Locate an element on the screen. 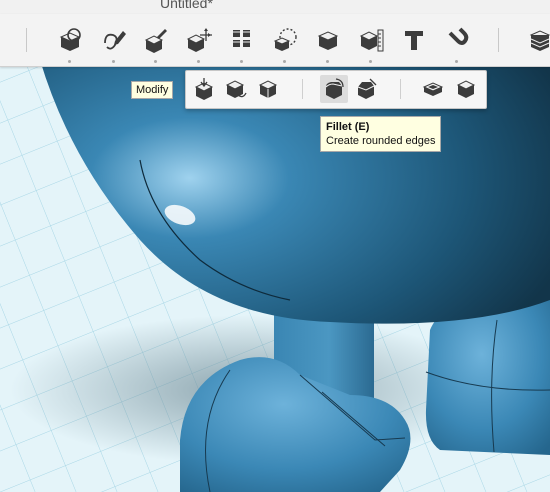 This screenshot has height=492, width=550. text-t-icon is located at coordinates (414, 40).